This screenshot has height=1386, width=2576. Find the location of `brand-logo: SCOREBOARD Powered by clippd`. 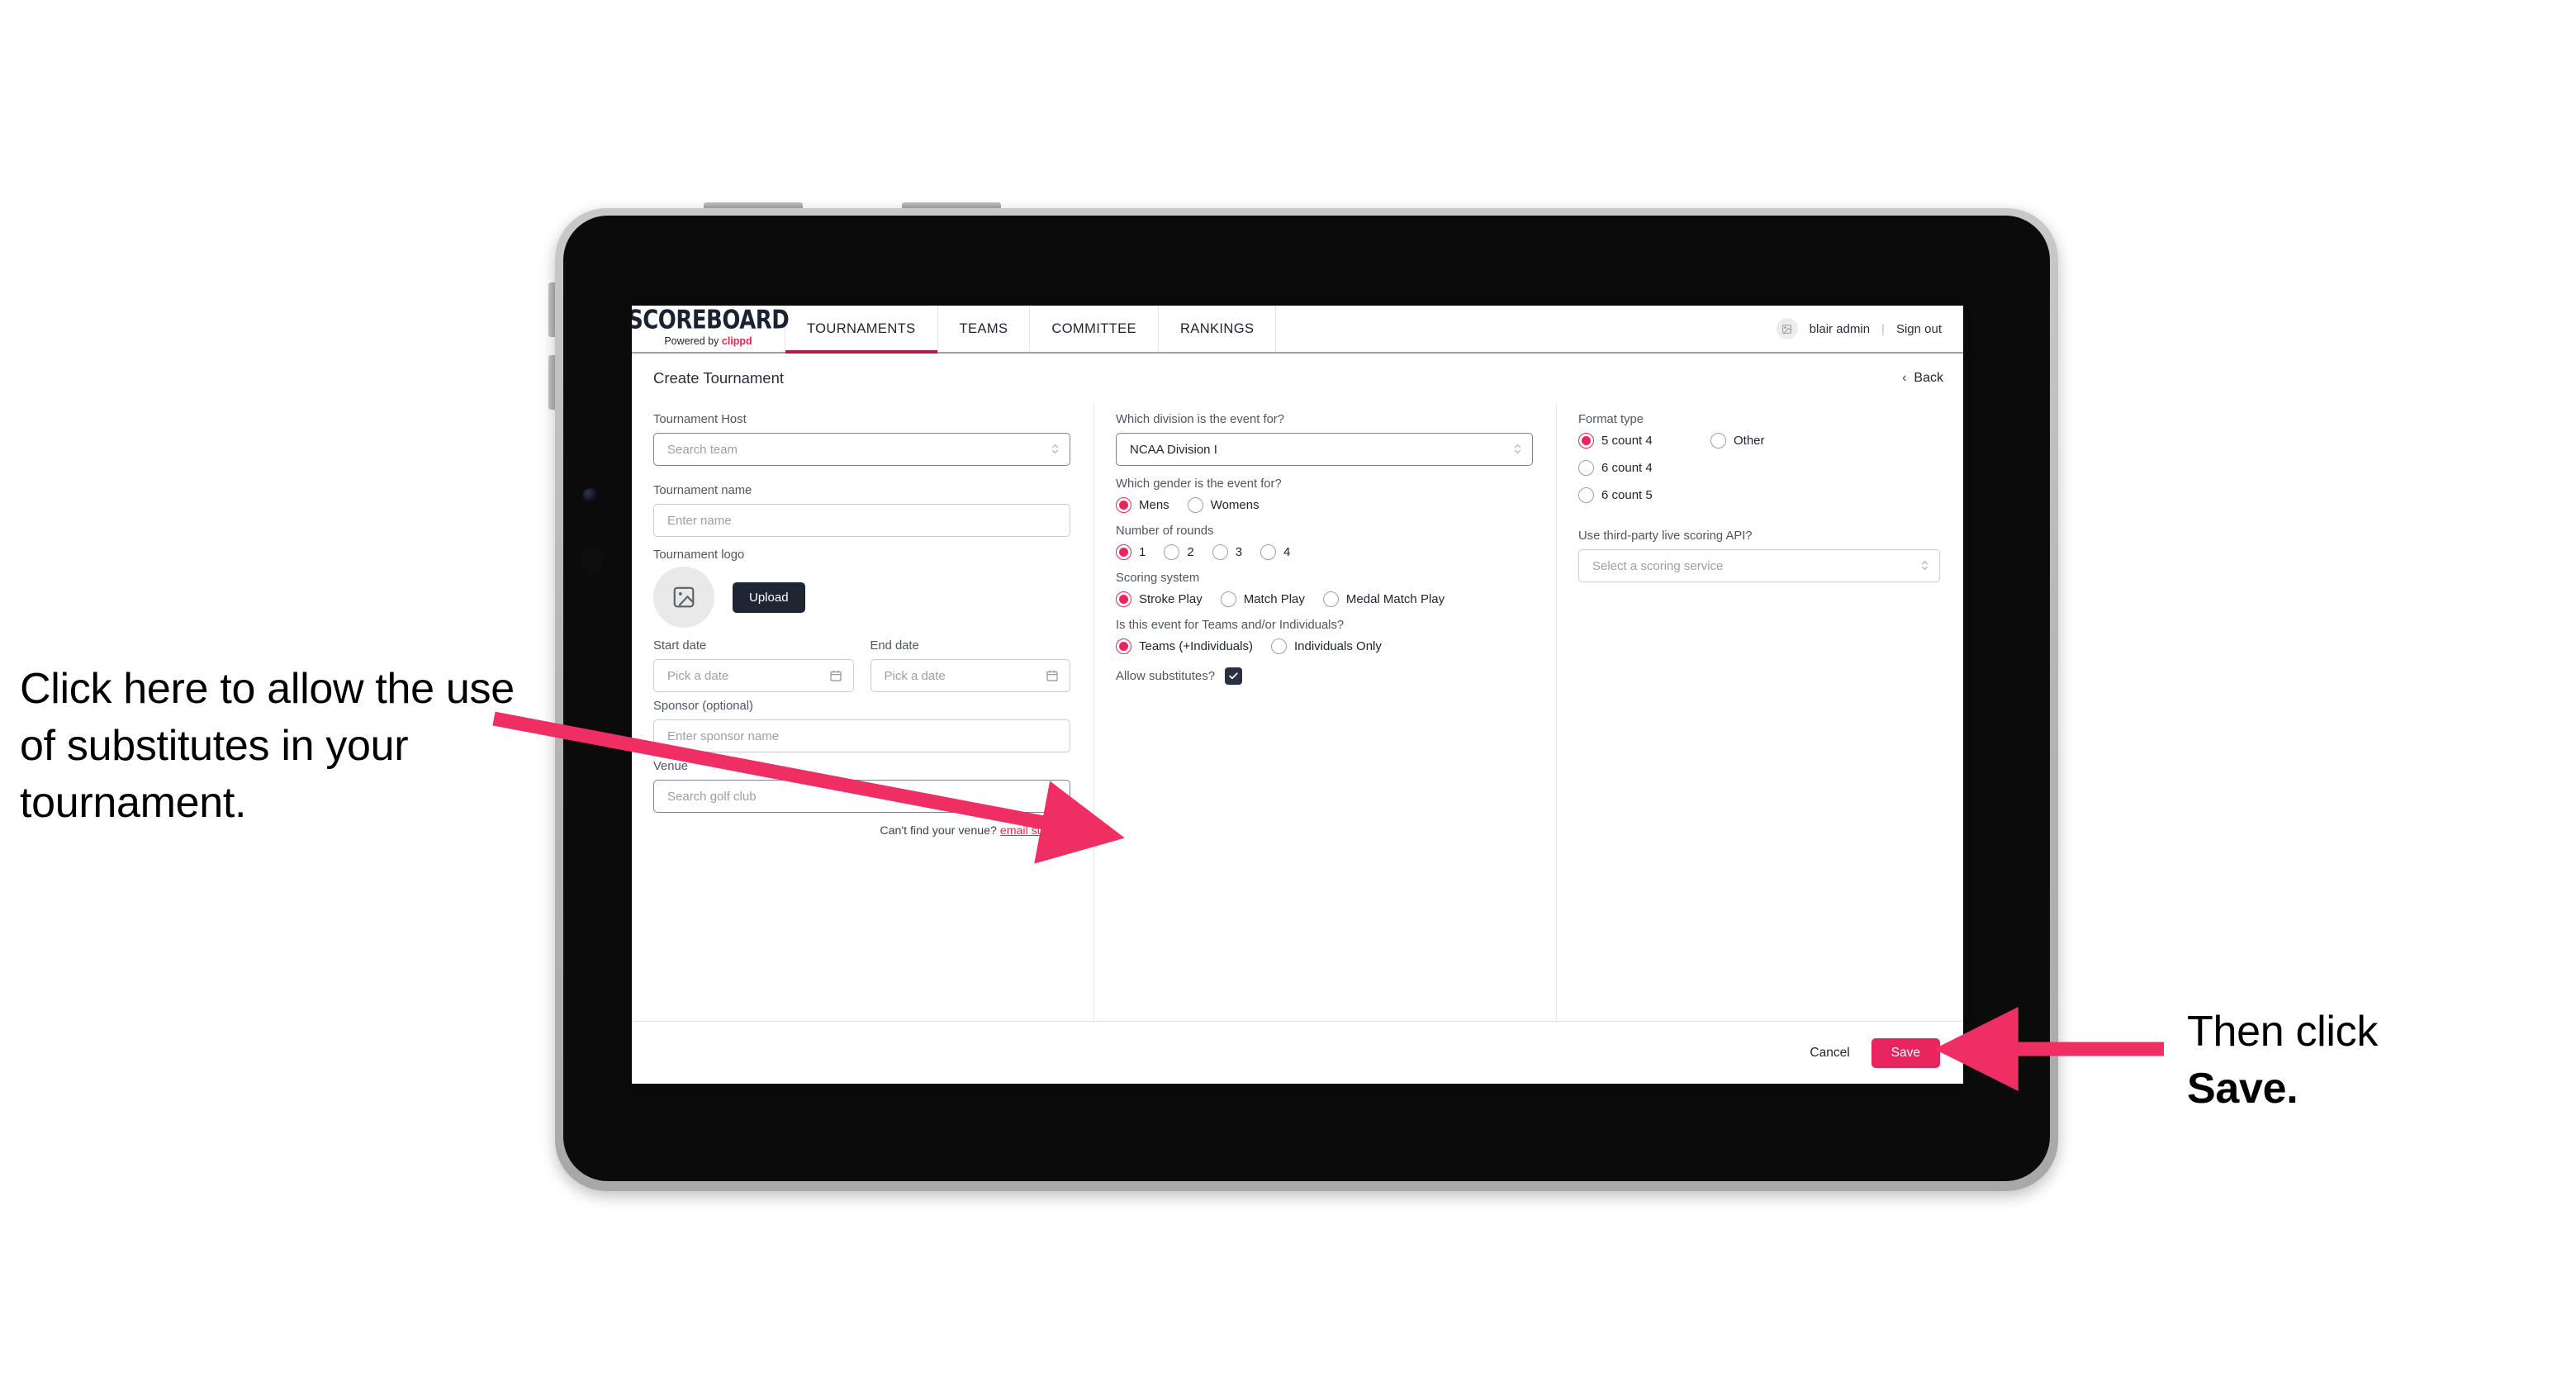

brand-logo: SCOREBOARD Powered by clippd is located at coordinates (711, 329).